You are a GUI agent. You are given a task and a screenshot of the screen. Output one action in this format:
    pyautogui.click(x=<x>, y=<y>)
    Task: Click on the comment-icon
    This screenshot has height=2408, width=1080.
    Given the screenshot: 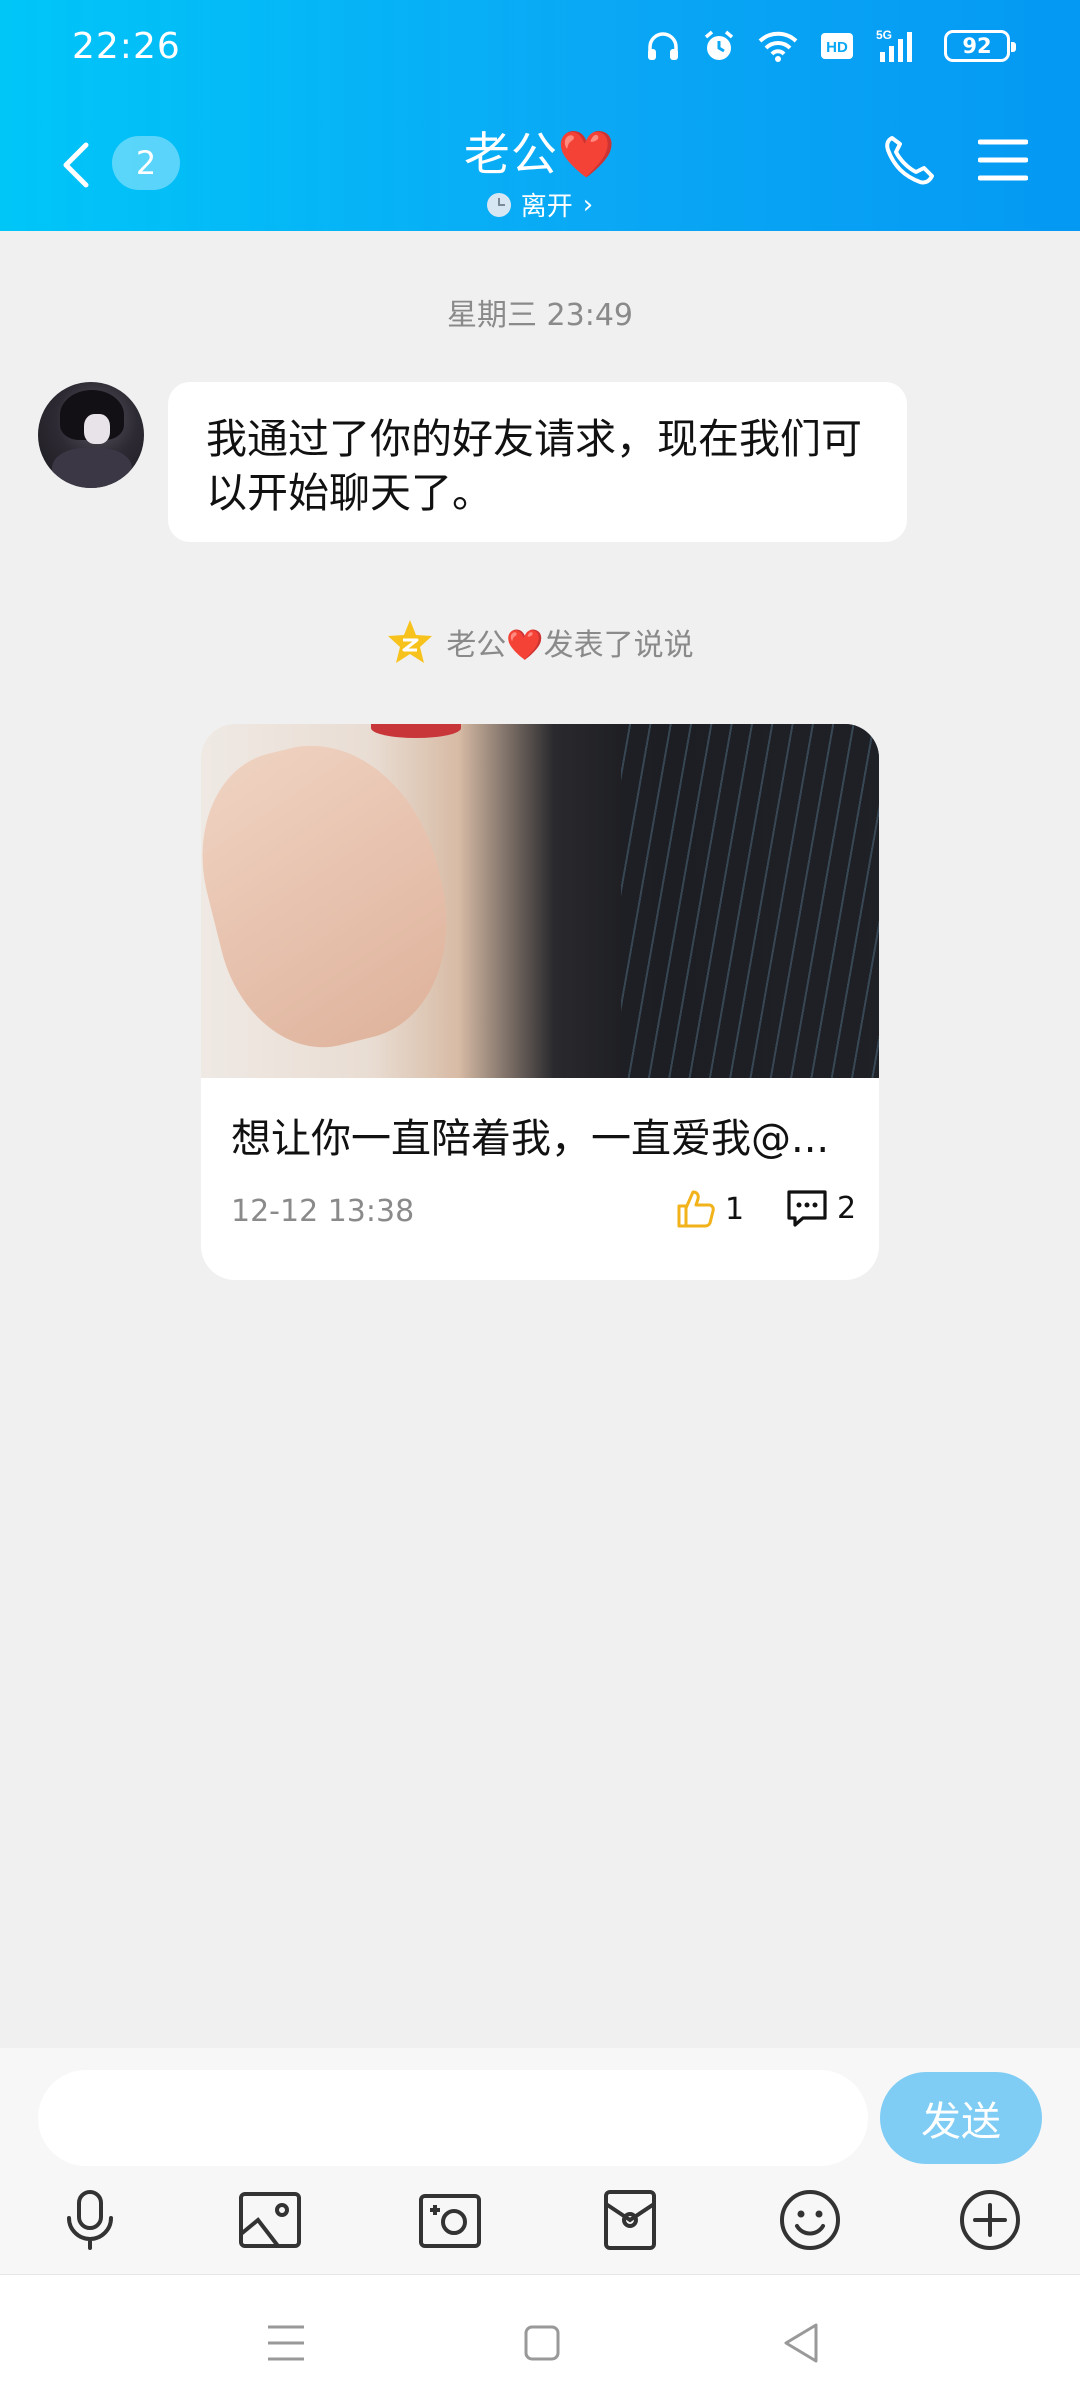 What is the action you would take?
    pyautogui.click(x=807, y=1208)
    